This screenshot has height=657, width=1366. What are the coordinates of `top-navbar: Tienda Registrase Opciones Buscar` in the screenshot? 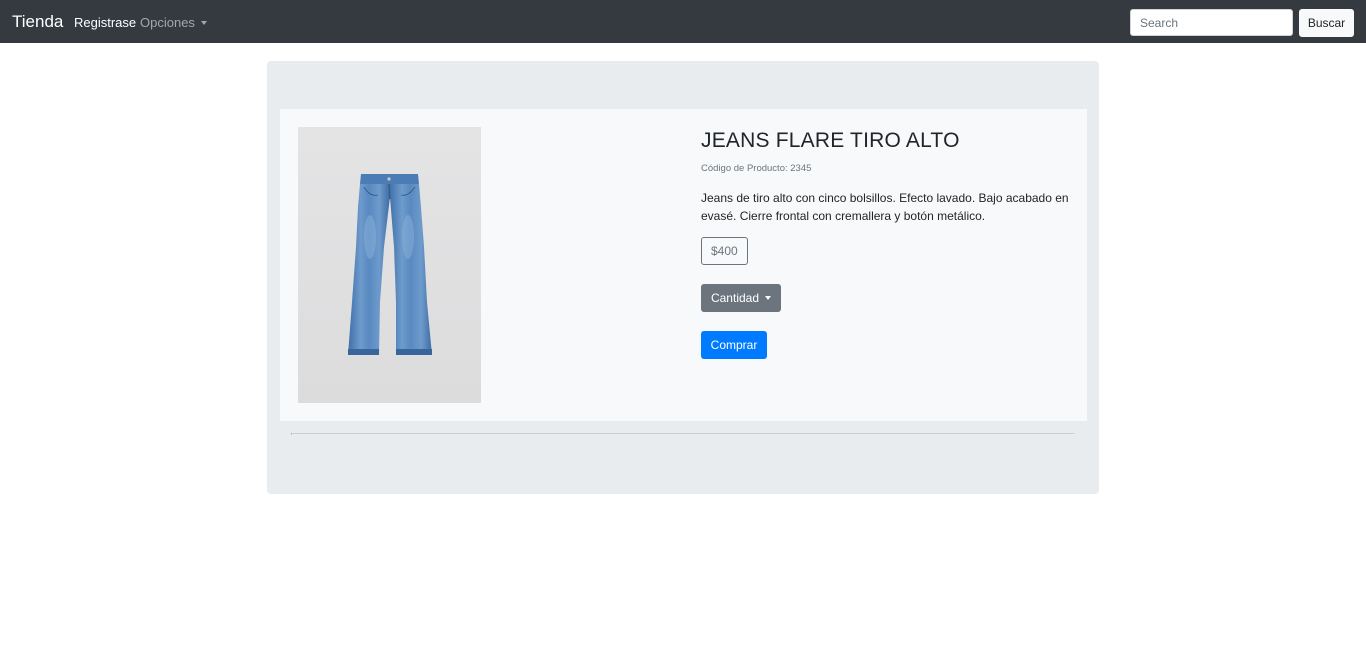 It's located at (683, 21).